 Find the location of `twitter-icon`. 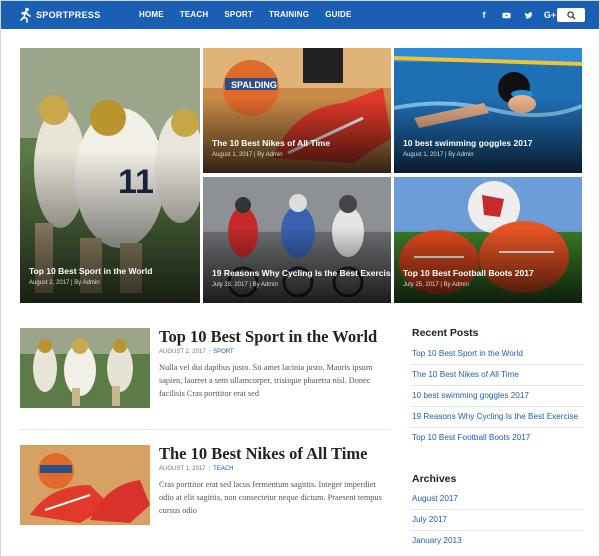

twitter-icon is located at coordinates (528, 15).